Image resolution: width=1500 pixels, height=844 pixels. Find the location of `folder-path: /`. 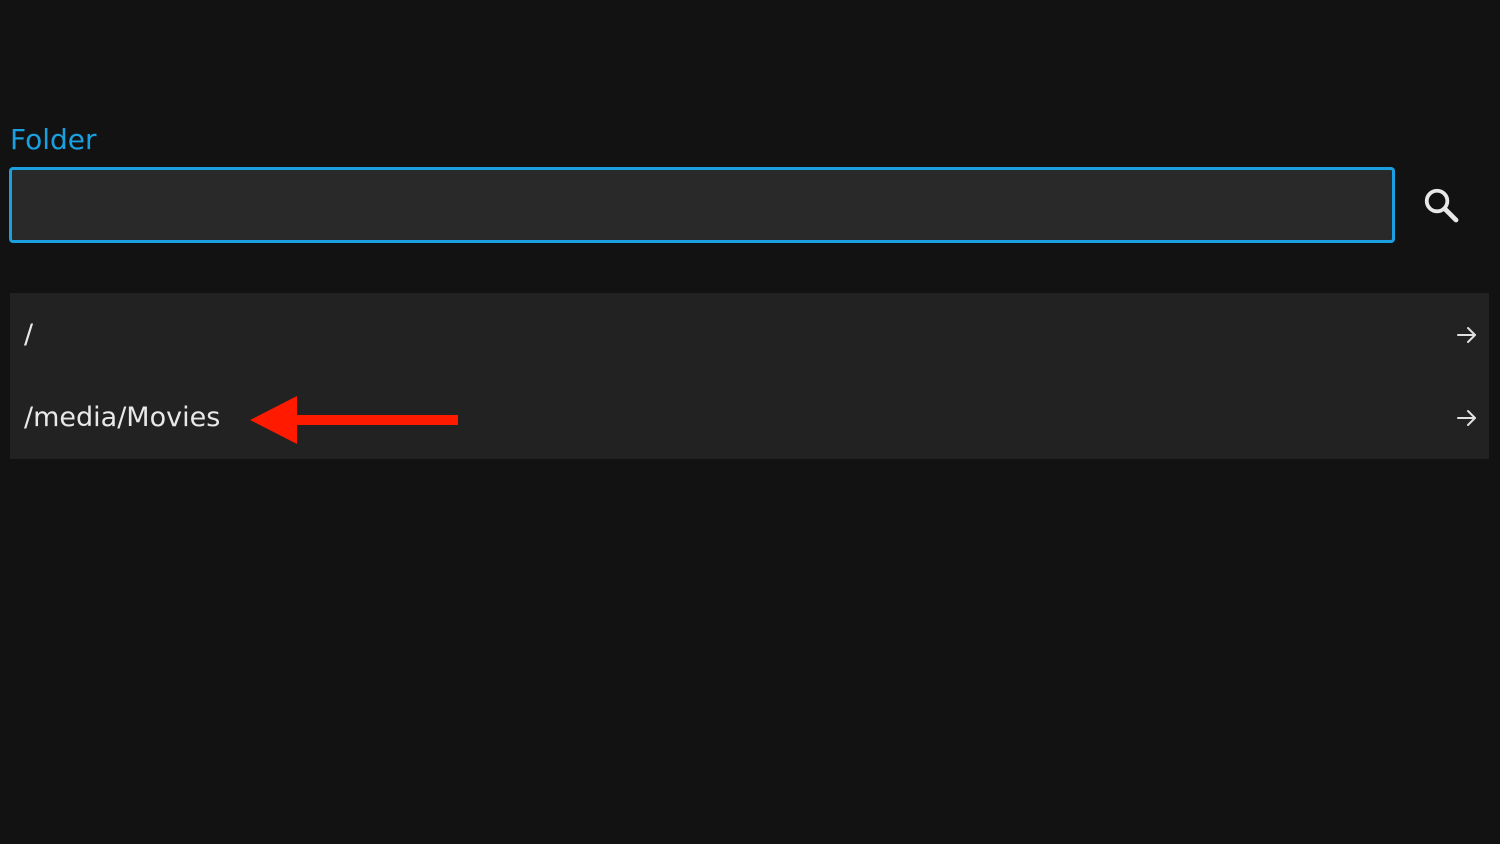

folder-path: / is located at coordinates (29, 334).